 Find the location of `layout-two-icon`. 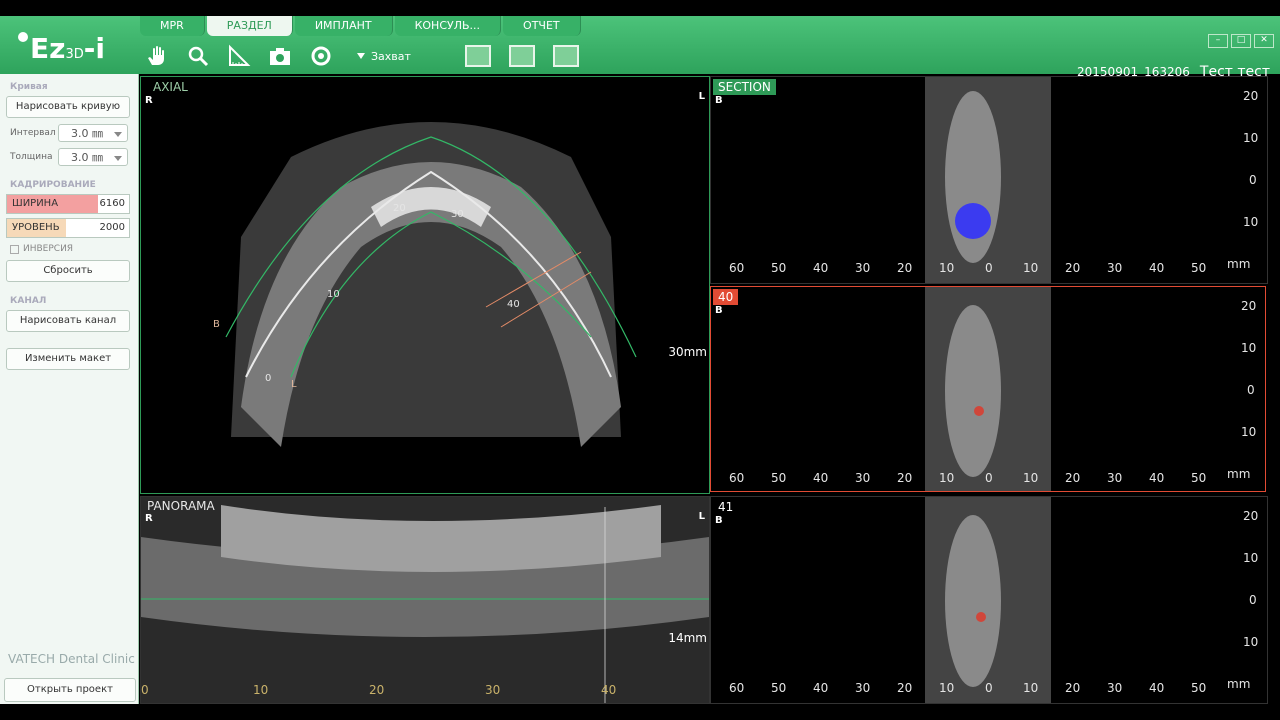

layout-two-icon is located at coordinates (522, 56).